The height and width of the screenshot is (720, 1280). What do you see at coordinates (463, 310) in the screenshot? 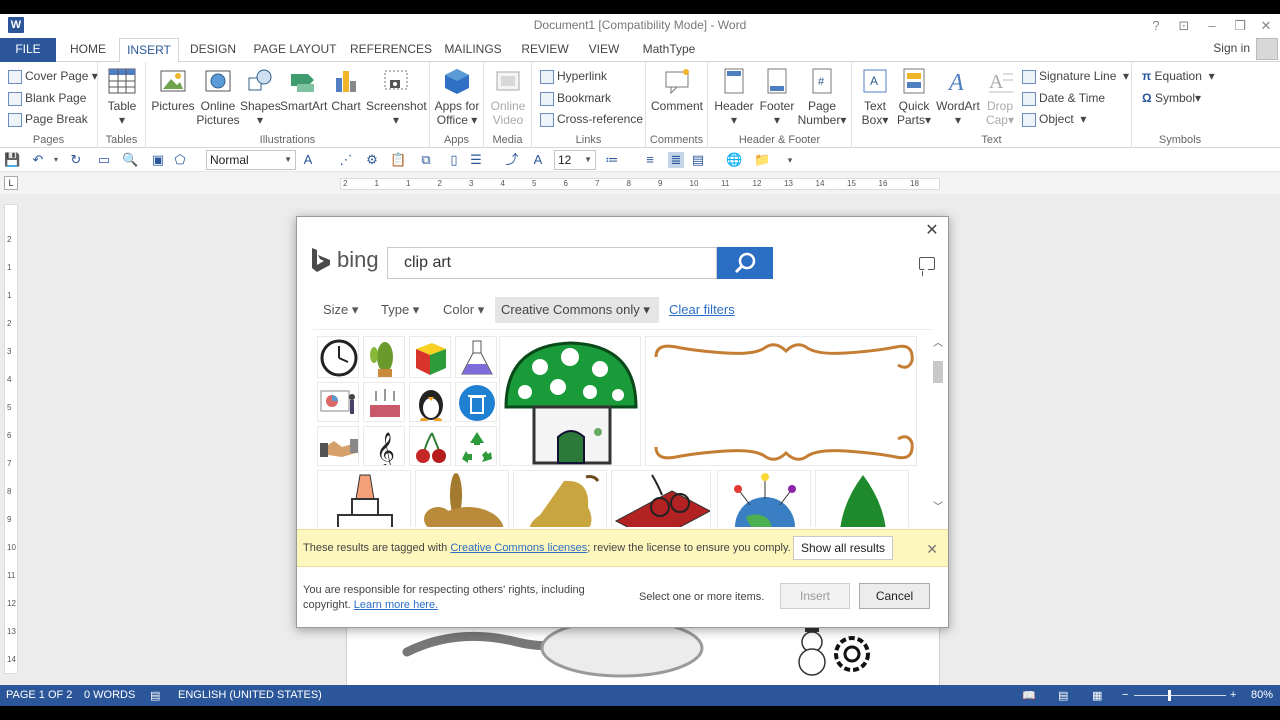
I see `filter-color: Color ▾` at bounding box center [463, 310].